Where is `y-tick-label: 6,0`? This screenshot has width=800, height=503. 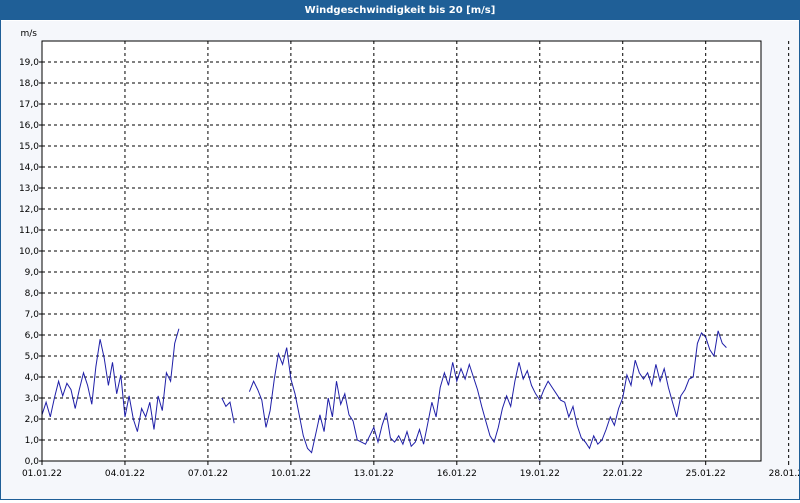
y-tick-label: 6,0 is located at coordinates (32, 336).